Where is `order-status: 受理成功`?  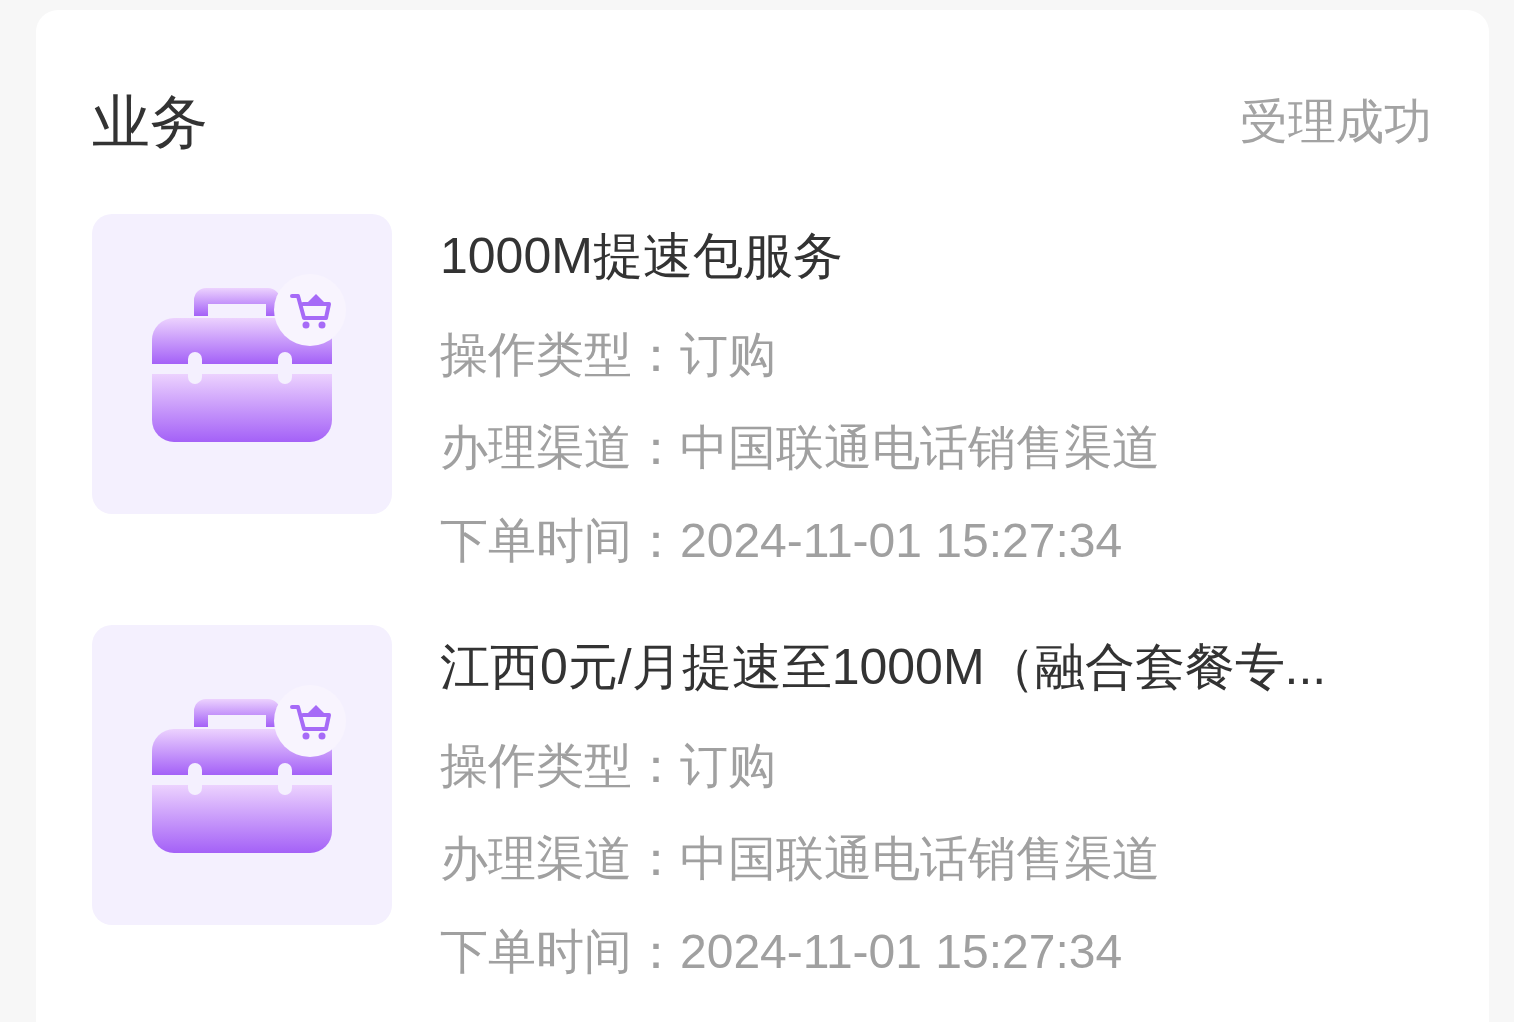 order-status: 受理成功 is located at coordinates (1336, 122).